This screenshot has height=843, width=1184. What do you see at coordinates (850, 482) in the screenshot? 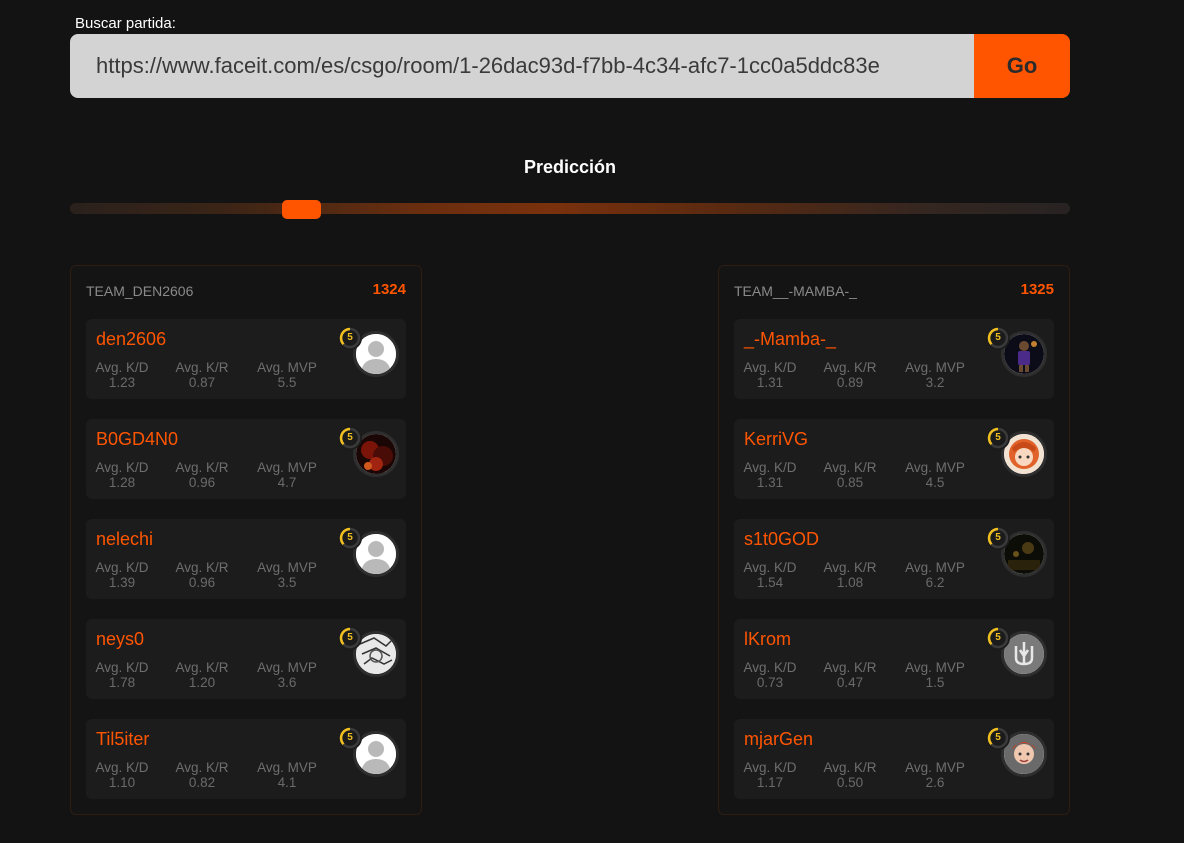
I see `stat-kr-value: 0.85` at bounding box center [850, 482].